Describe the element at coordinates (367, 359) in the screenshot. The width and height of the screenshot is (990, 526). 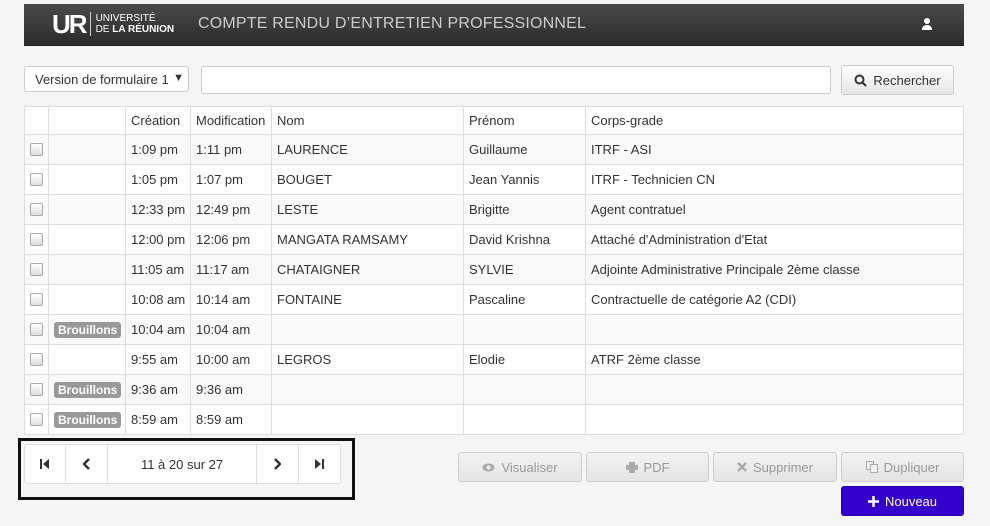
I see `cell-nom: LEGROS` at that location.